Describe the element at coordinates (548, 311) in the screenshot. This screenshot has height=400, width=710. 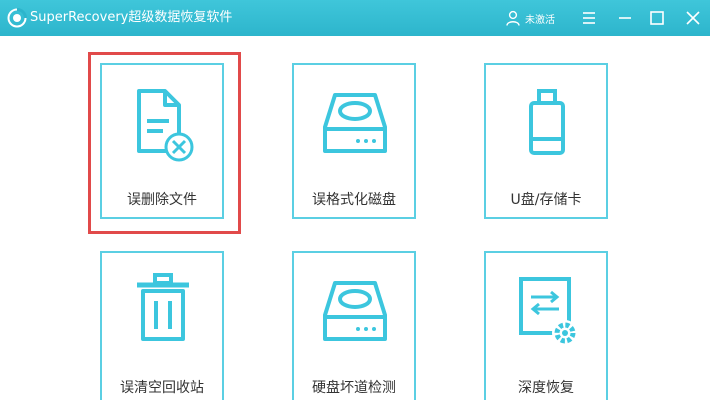
I see `deep-recovery-icon` at that location.